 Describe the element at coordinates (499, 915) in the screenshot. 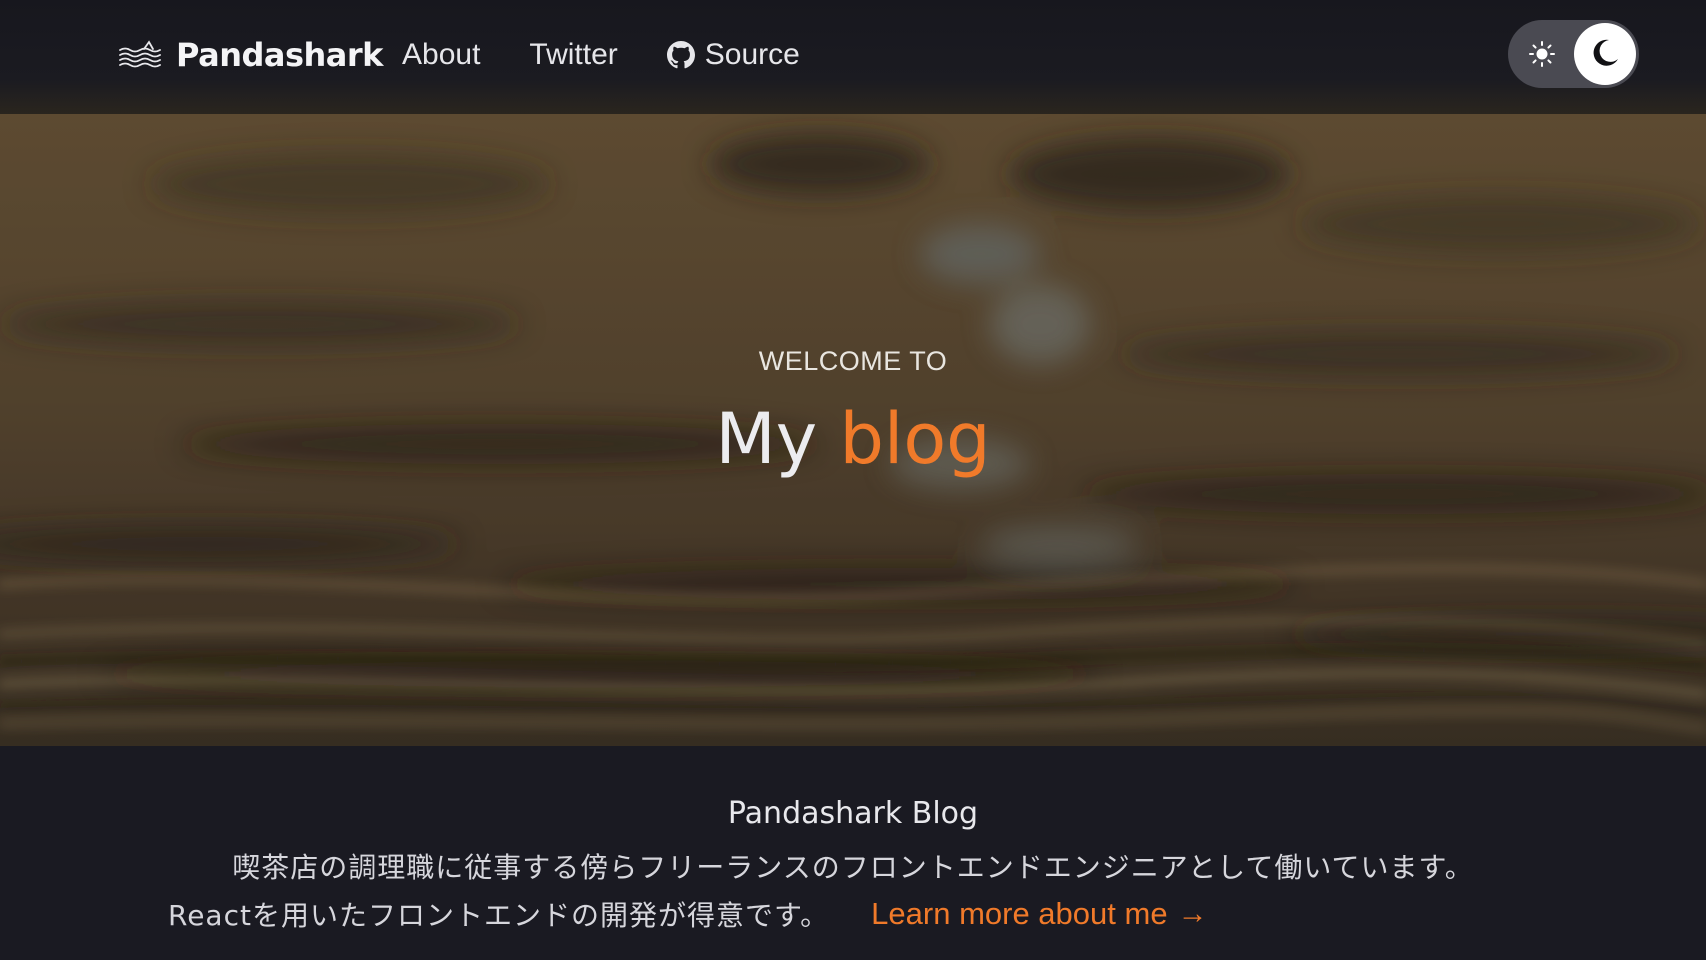

I see `intro-description-line2: Reactを用いたフロントエンドの開発が得意です。` at that location.